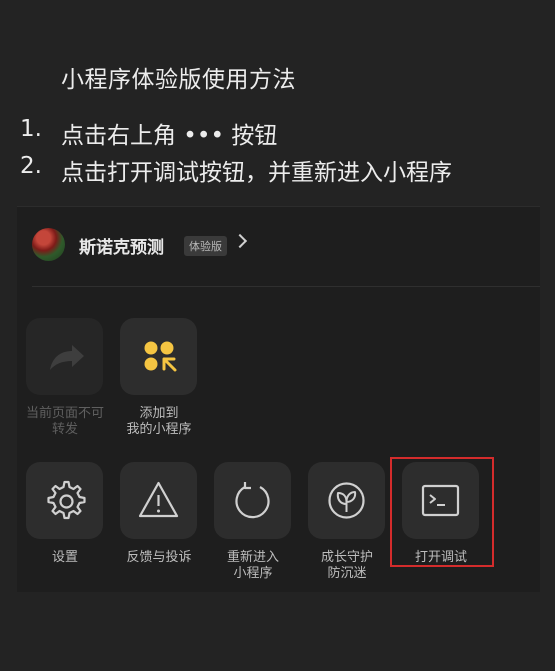 The width and height of the screenshot is (555, 671). What do you see at coordinates (178, 80) in the screenshot?
I see `instruction-title: 小程序体验版使用方法` at bounding box center [178, 80].